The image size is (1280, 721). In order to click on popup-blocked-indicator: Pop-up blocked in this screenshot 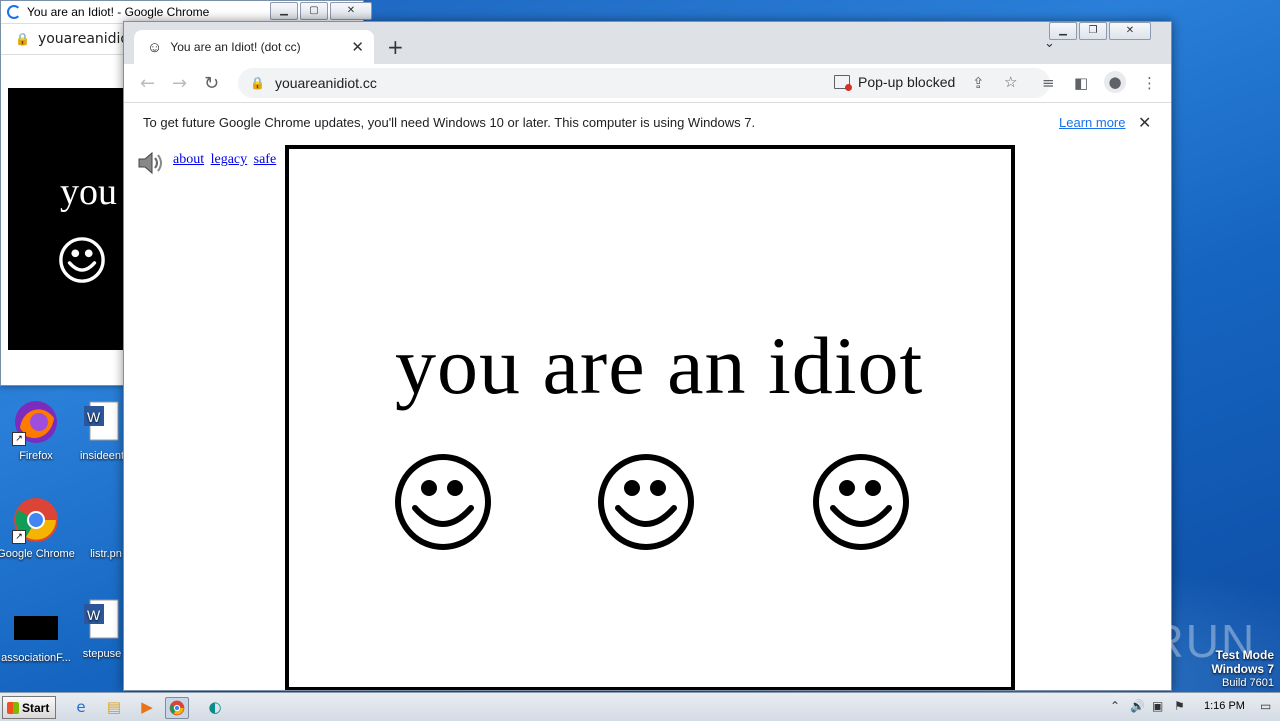, I will do `click(895, 82)`.